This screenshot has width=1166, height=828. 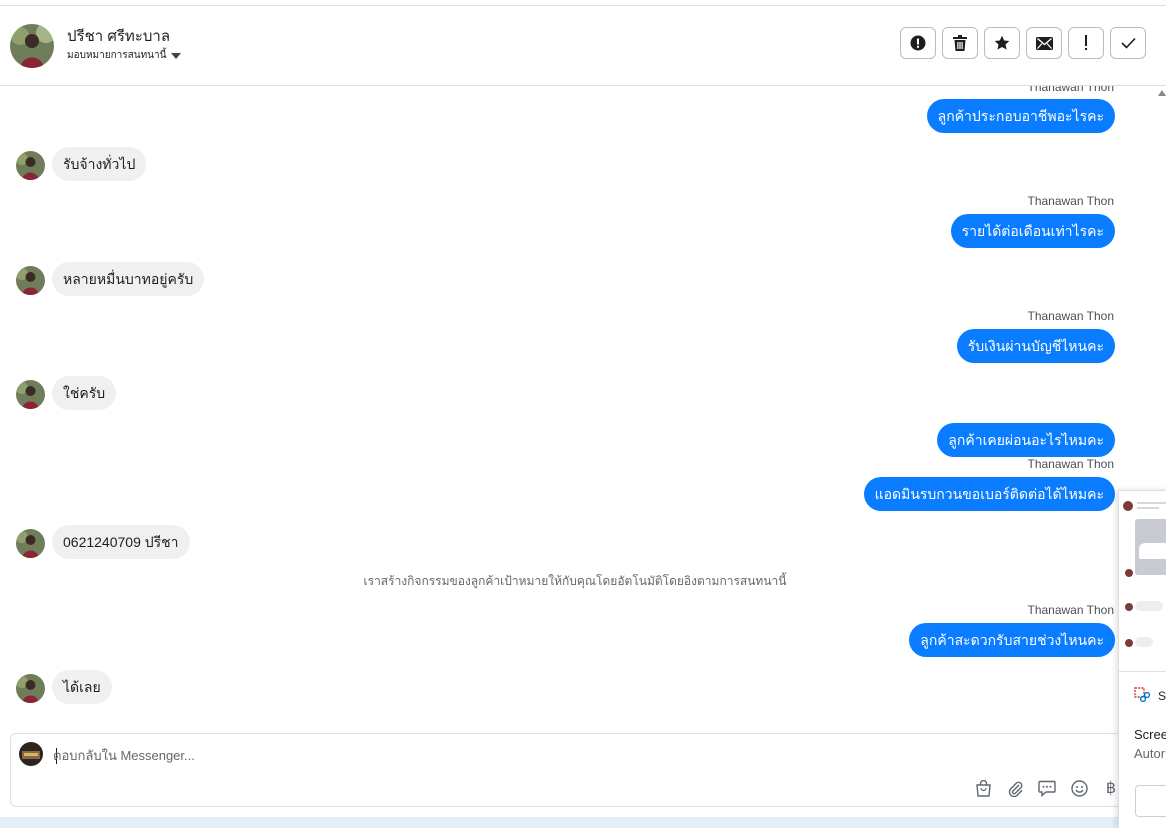 What do you see at coordinates (1150, 547) in the screenshot?
I see `overlay-thumbnail` at bounding box center [1150, 547].